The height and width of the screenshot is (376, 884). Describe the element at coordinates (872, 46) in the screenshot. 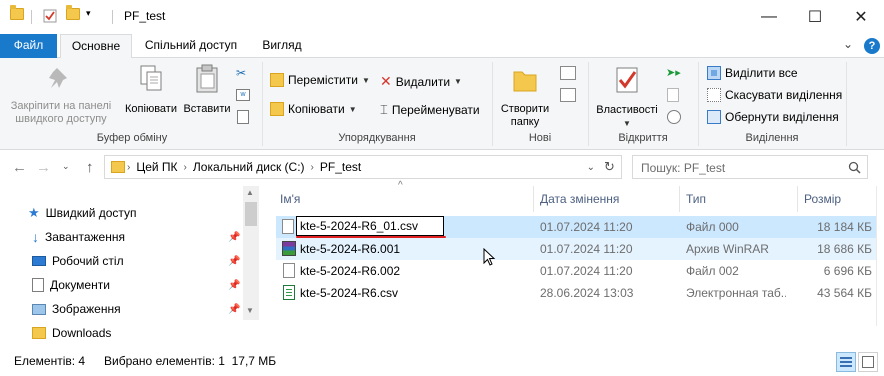

I see `help-icon: ?` at that location.